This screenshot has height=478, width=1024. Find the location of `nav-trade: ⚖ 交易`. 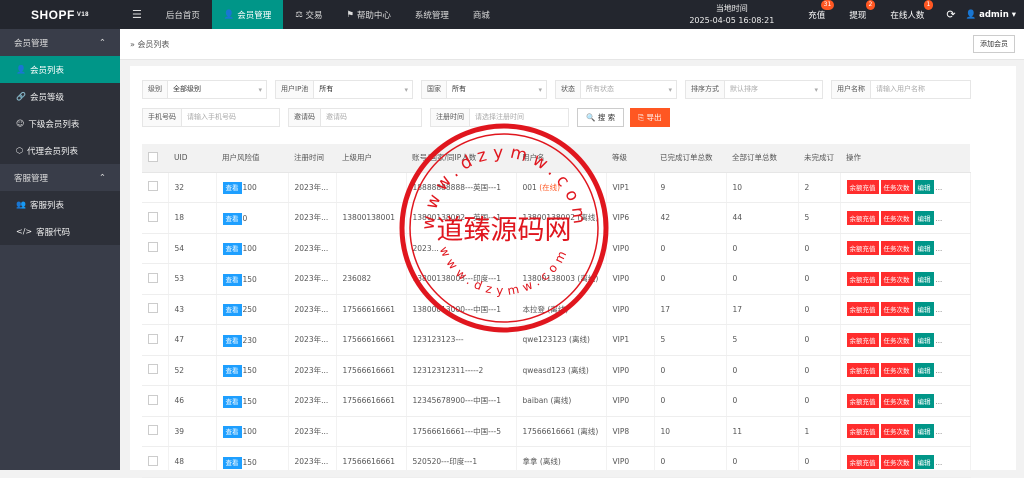

nav-trade: ⚖ 交易 is located at coordinates (308, 14).